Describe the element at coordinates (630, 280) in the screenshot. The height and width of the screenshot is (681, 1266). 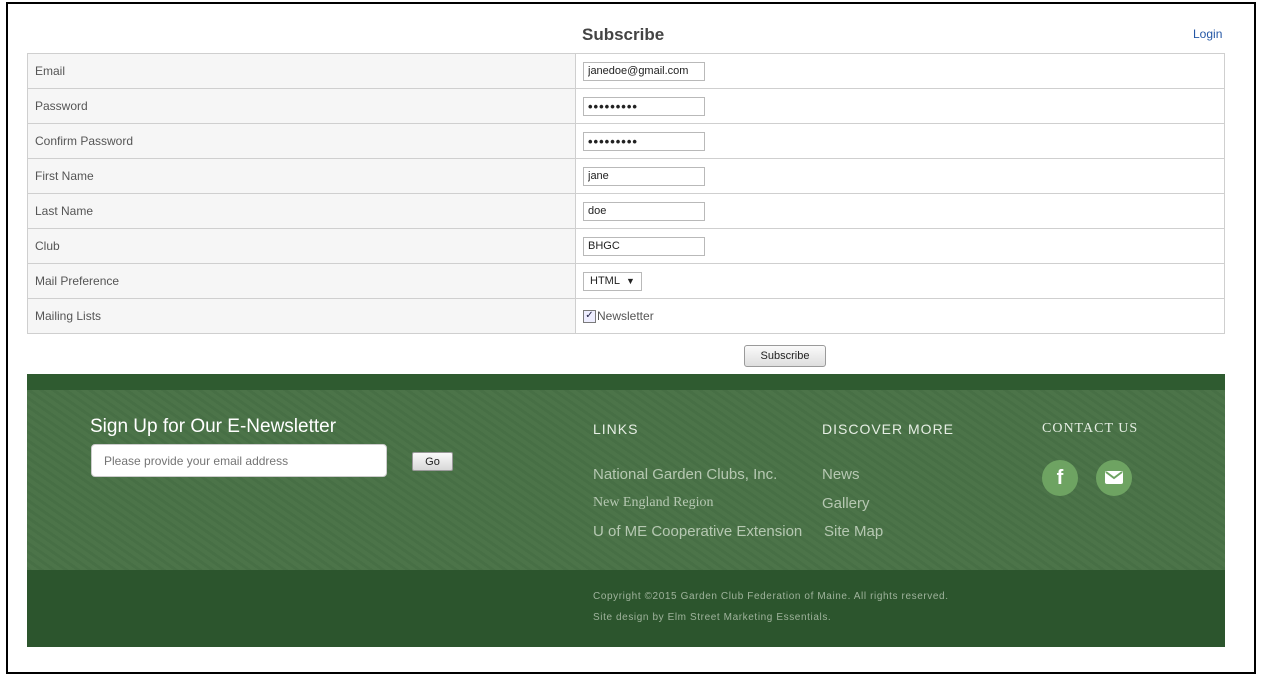
I see `chevron-down-icon: ▼` at that location.